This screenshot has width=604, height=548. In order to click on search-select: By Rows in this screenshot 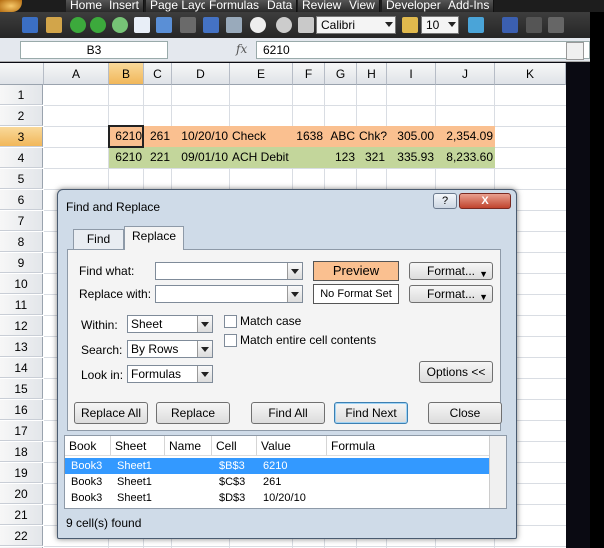, I will do `click(170, 349)`.